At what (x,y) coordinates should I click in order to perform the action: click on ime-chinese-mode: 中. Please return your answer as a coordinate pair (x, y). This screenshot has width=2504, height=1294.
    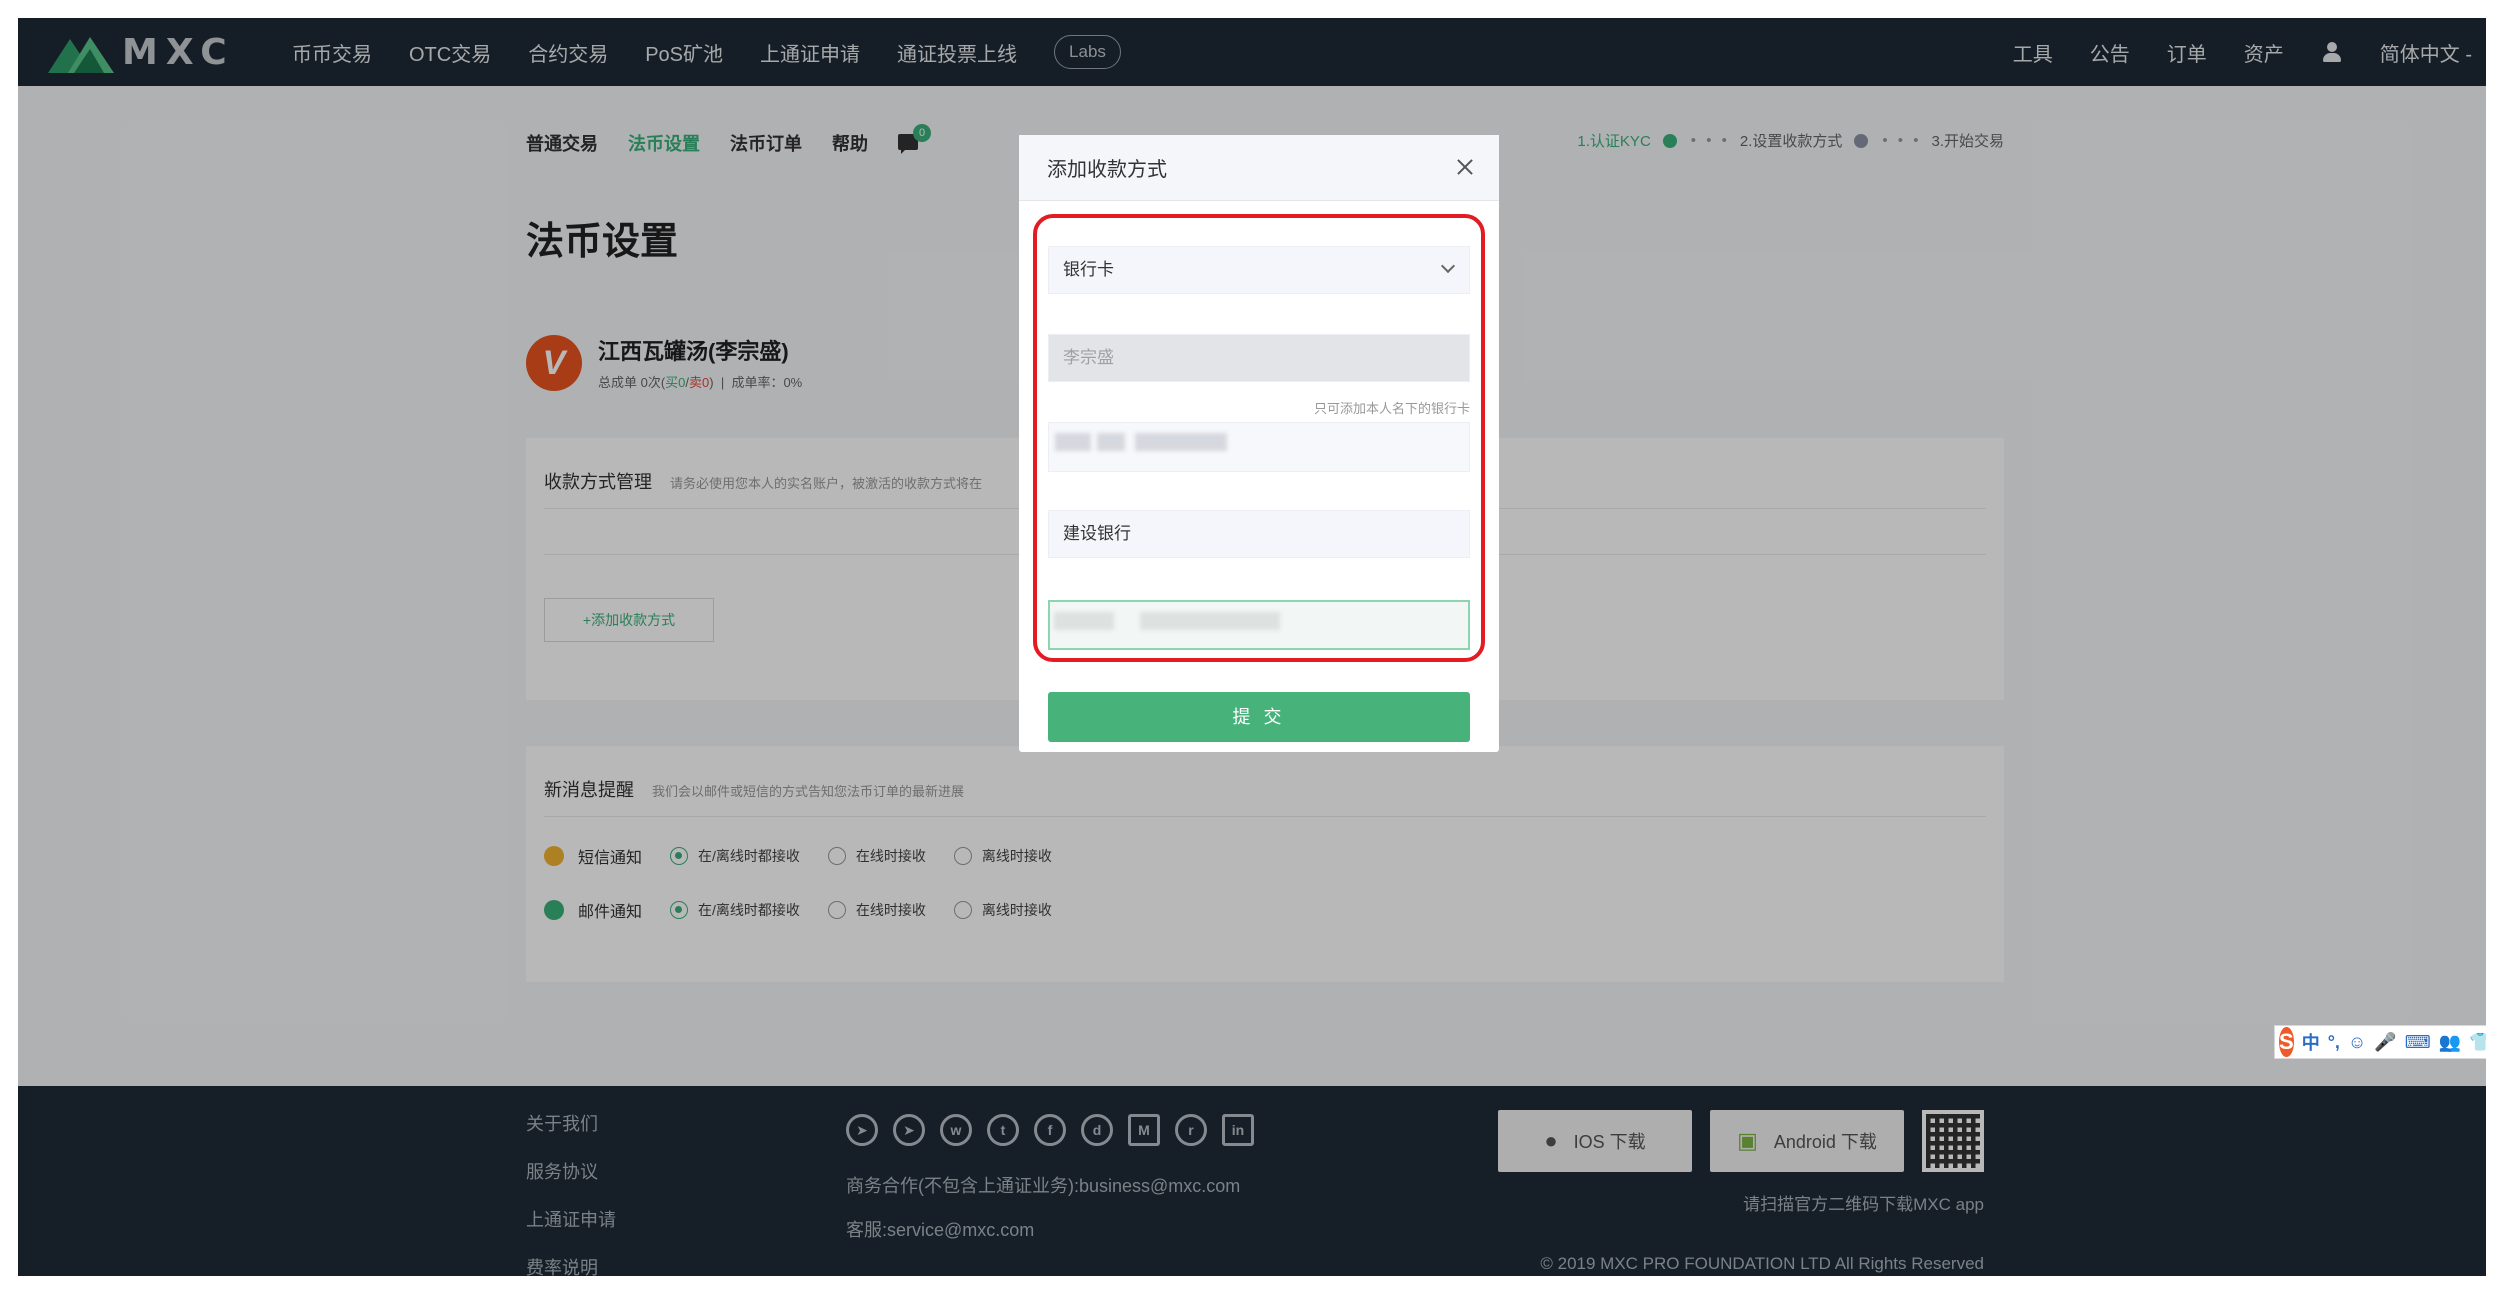
    Looking at the image, I should click on (2311, 1042).